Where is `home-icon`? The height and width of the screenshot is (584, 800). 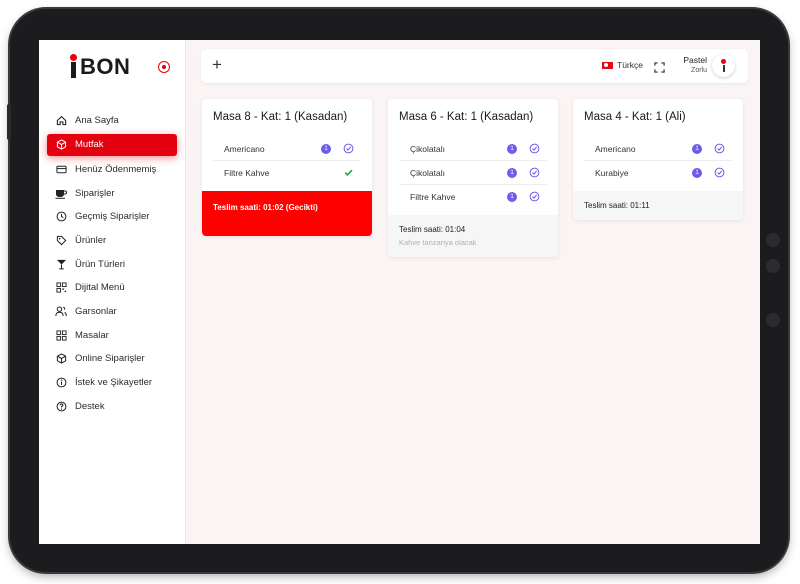 home-icon is located at coordinates (61, 120).